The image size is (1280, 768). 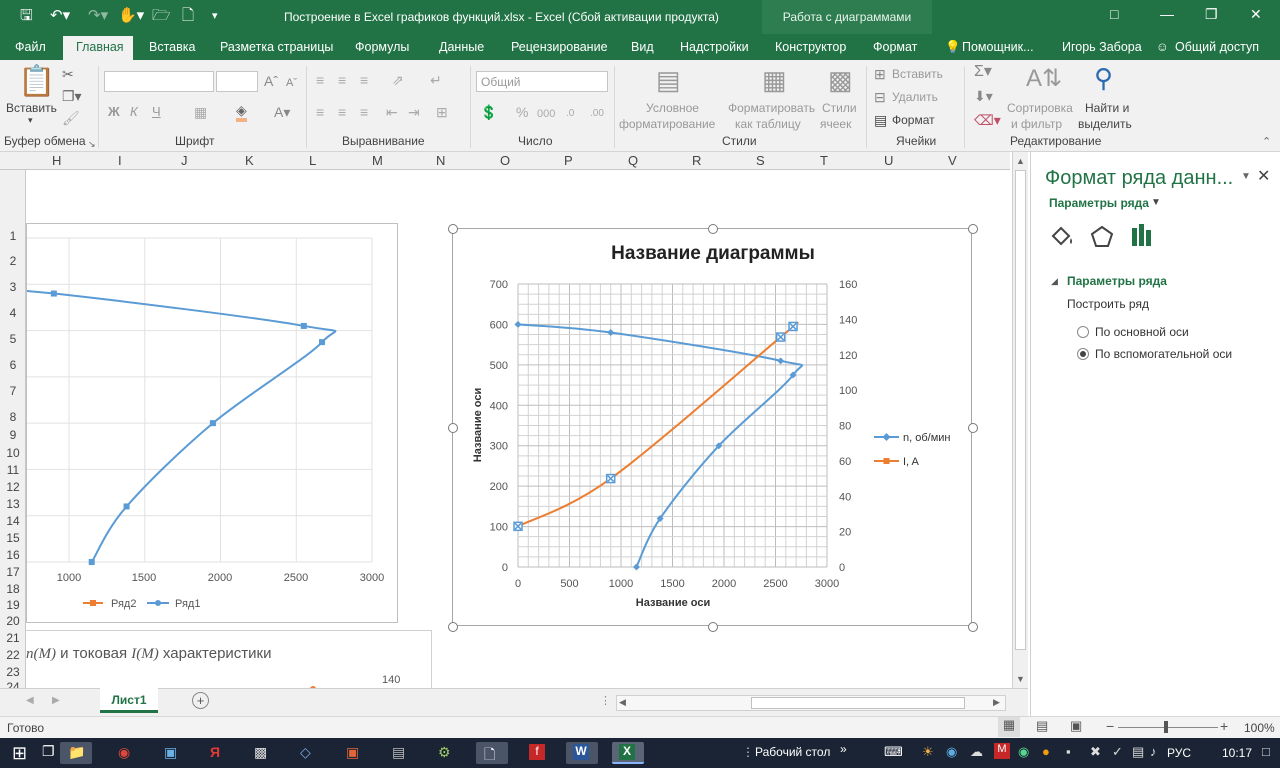 What do you see at coordinates (893, 752) in the screenshot?
I see `keyboard-icon: ⌨` at bounding box center [893, 752].